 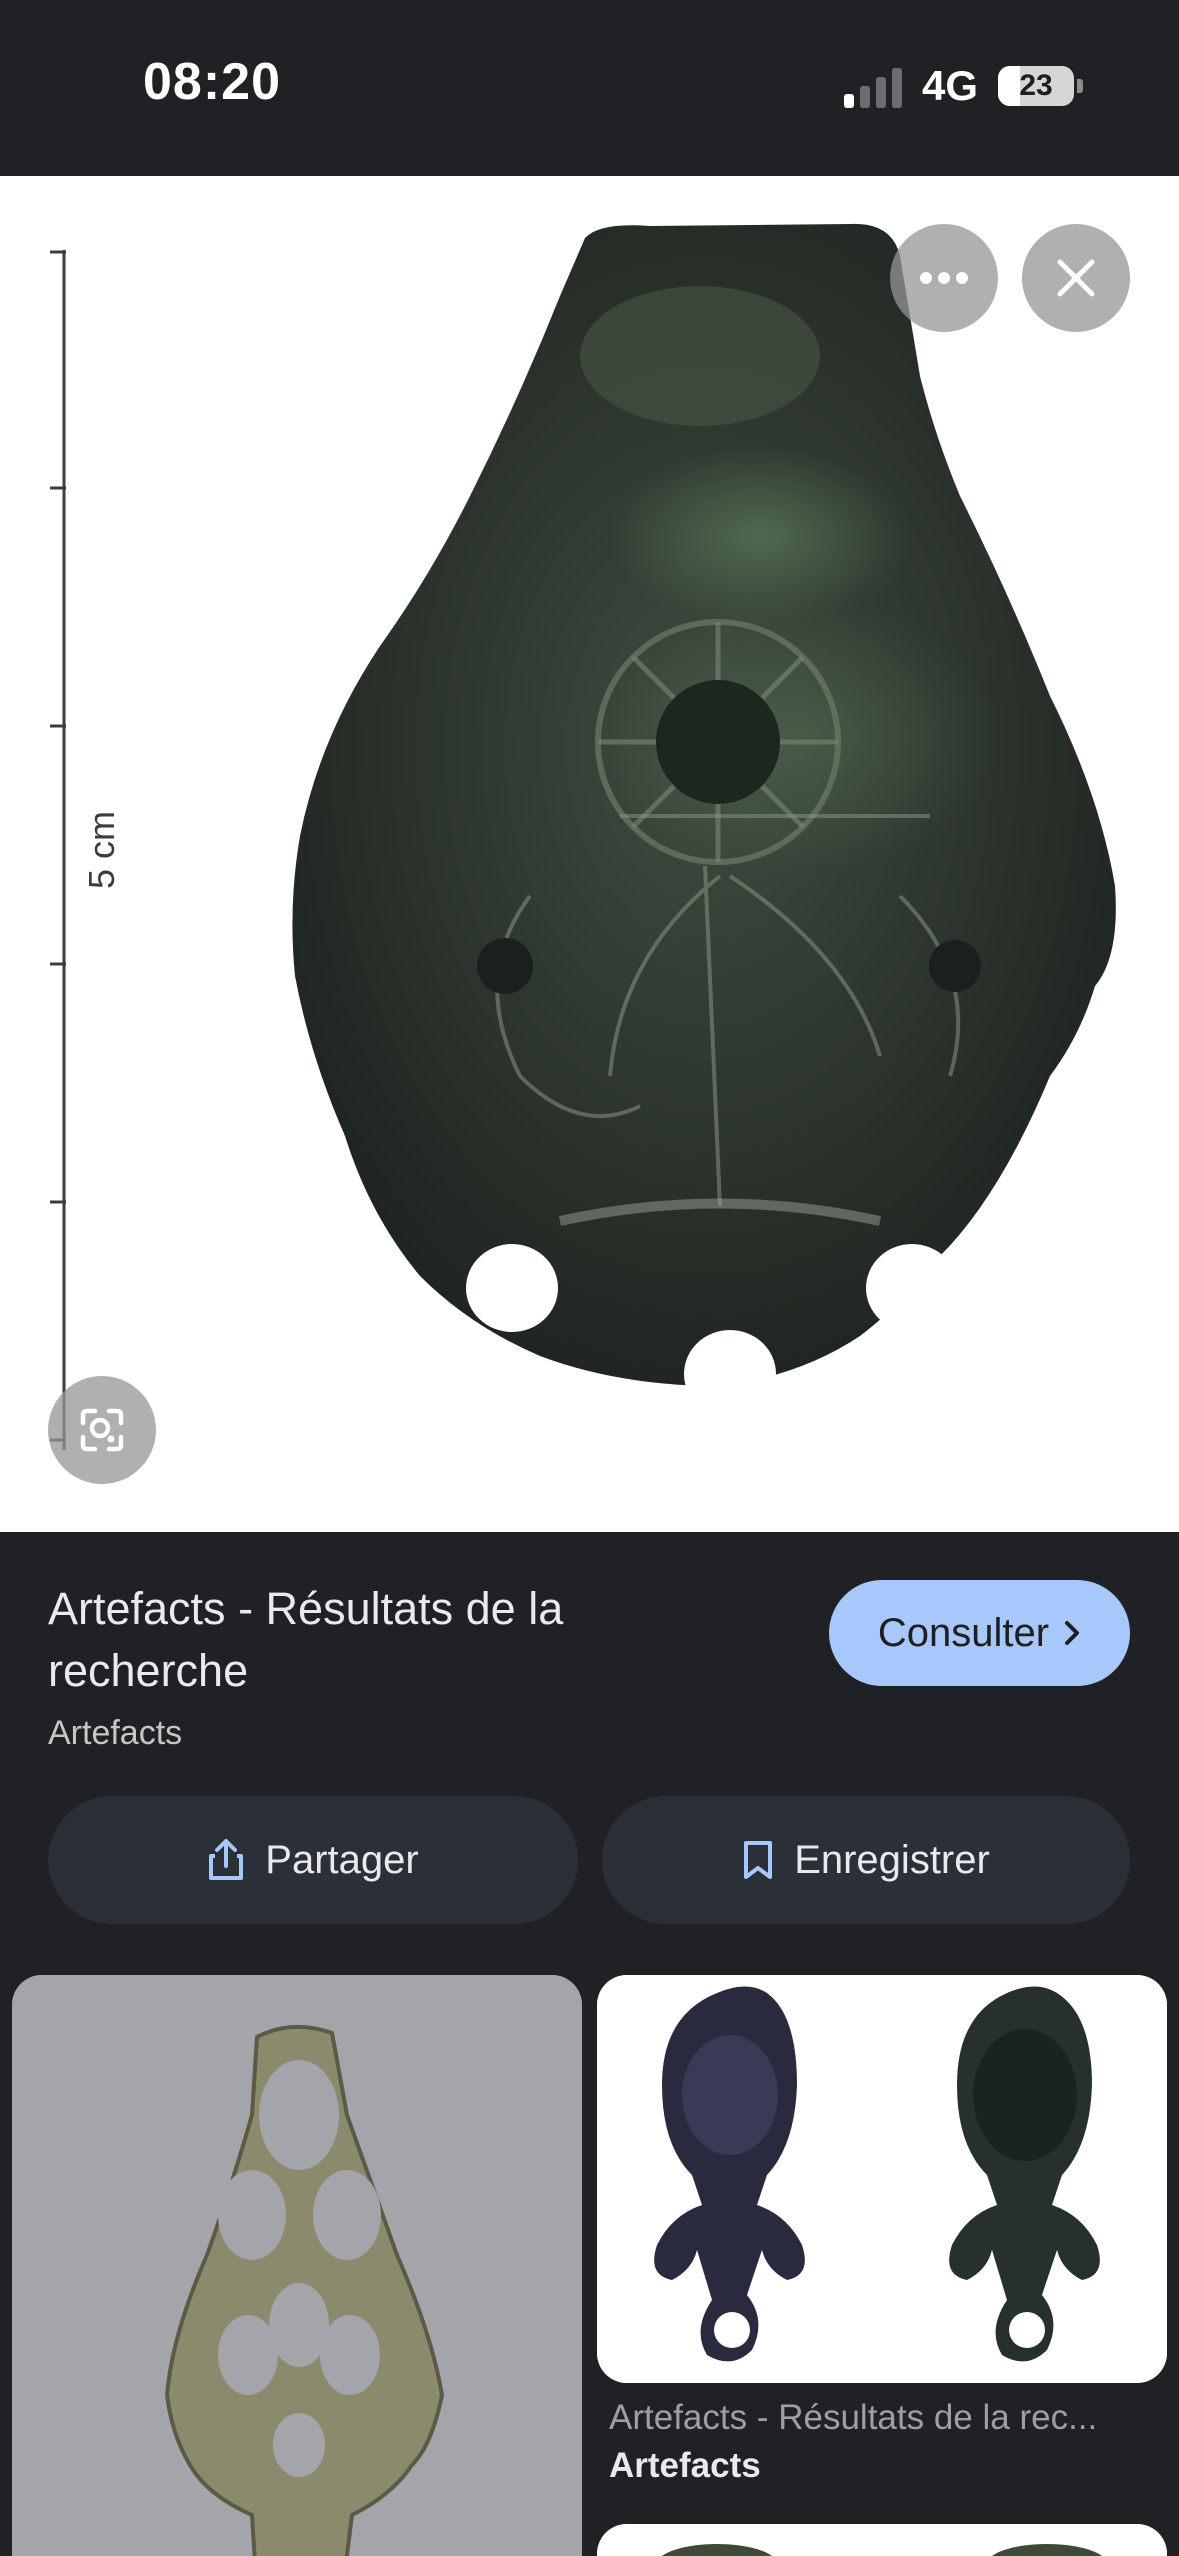 What do you see at coordinates (1072, 1633) in the screenshot?
I see `chevron-right-icon` at bounding box center [1072, 1633].